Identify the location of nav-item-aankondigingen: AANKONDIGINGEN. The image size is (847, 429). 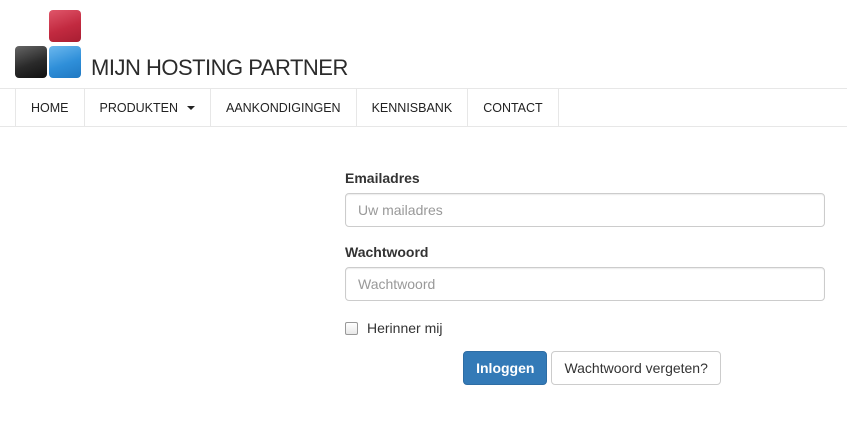
(284, 107).